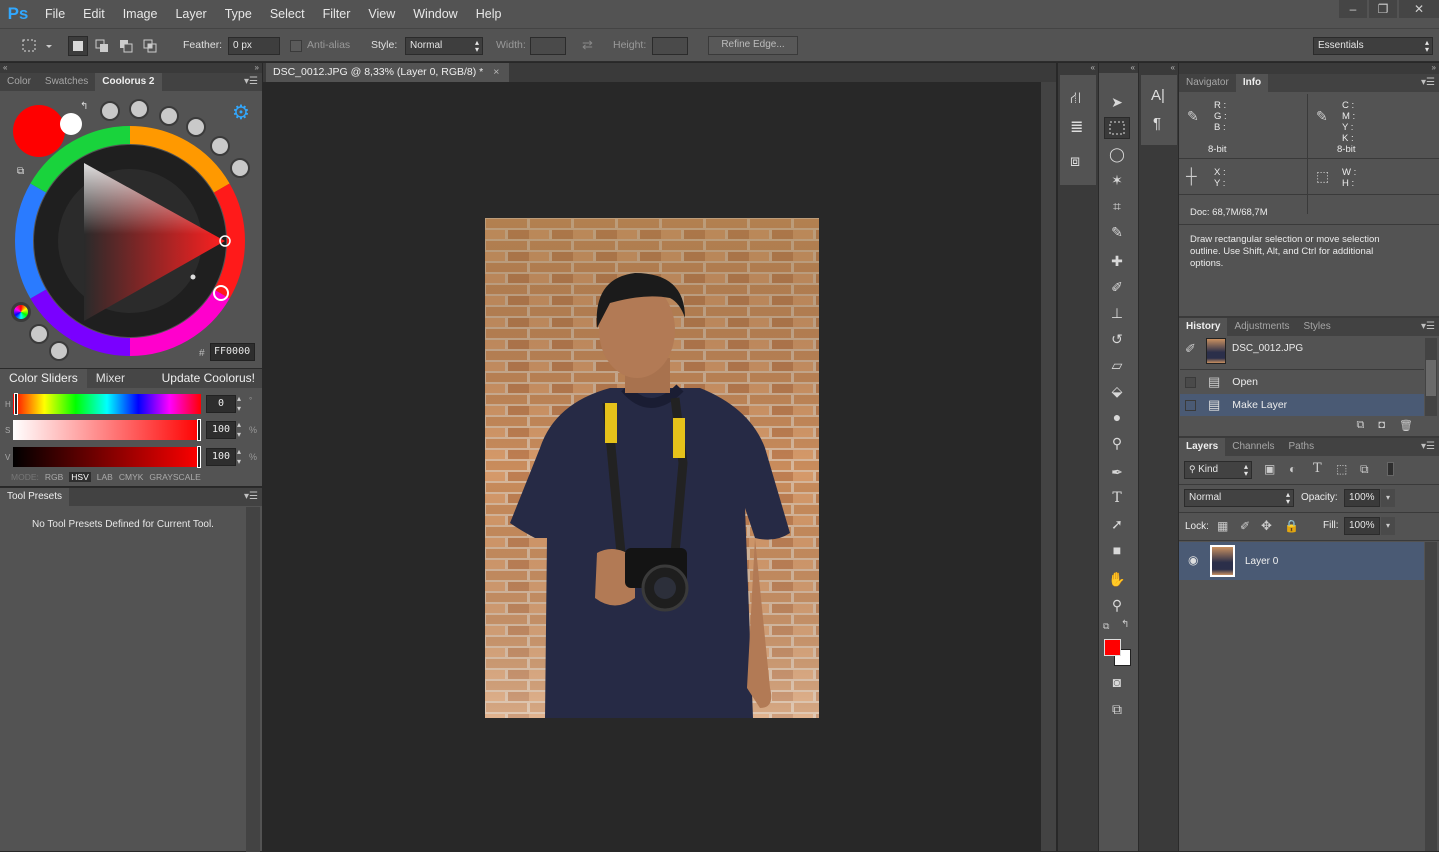 Image resolution: width=1439 pixels, height=852 pixels. I want to click on marquee-tool-icon, so click(1117, 128).